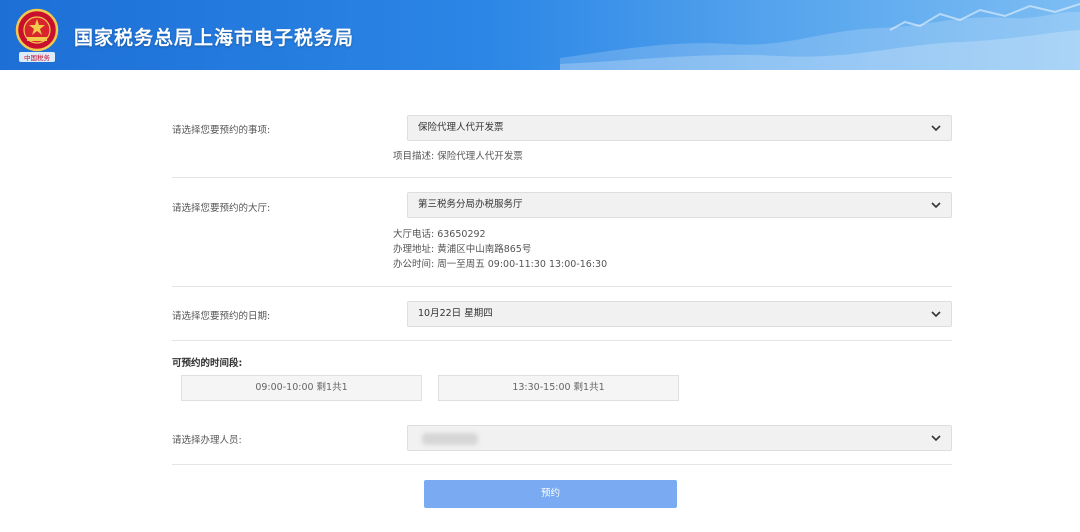 The image size is (1080, 532). Describe the element at coordinates (679, 205) in the screenshot. I see `hall-select: 第三税务分局办税服务厅` at that location.